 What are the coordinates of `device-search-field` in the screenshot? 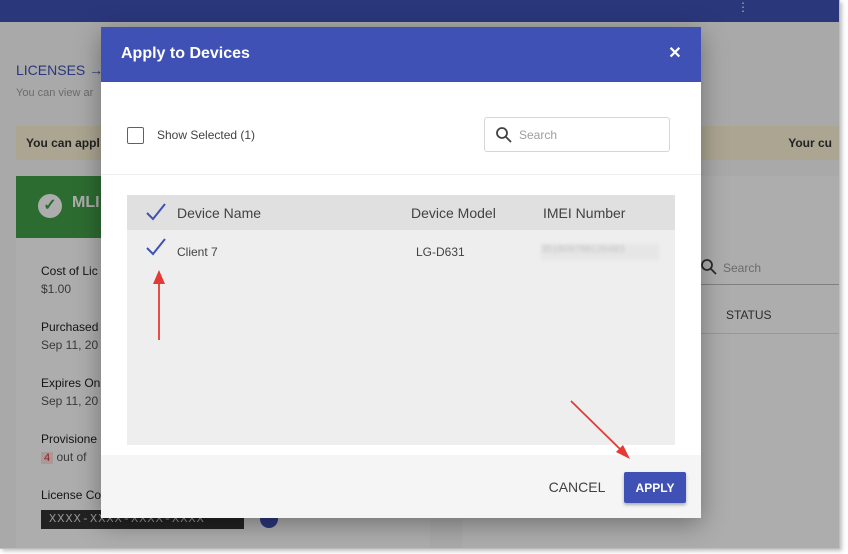 It's located at (577, 134).